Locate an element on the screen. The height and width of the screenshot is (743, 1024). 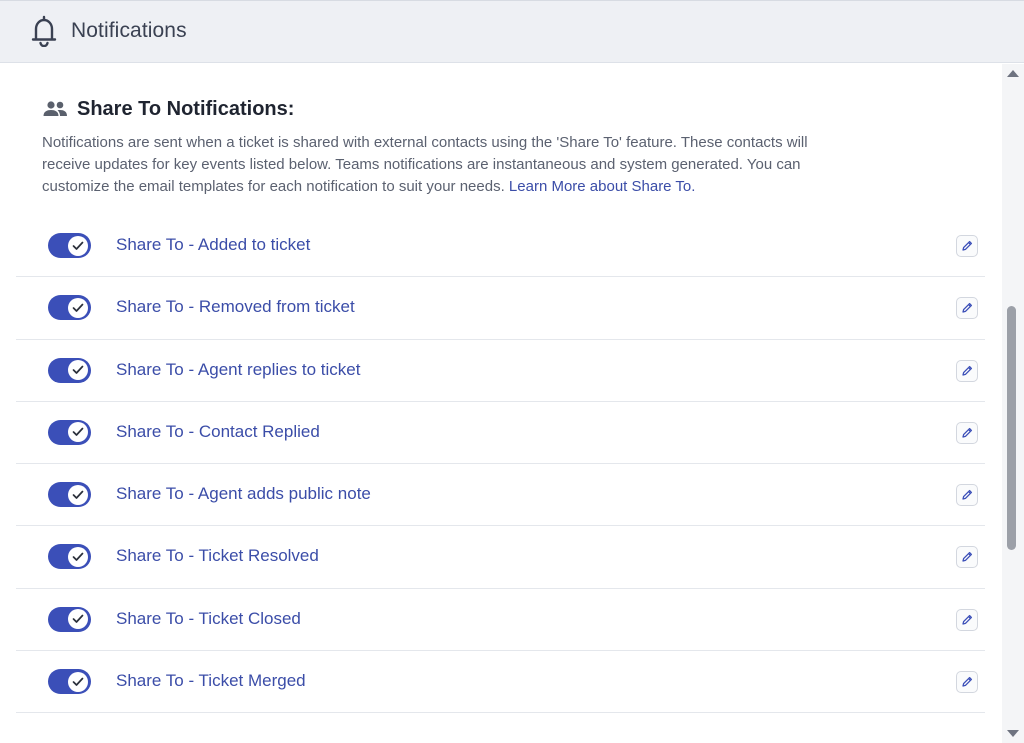
notification-row: Share To - Ticket Resolved is located at coordinates (500, 557).